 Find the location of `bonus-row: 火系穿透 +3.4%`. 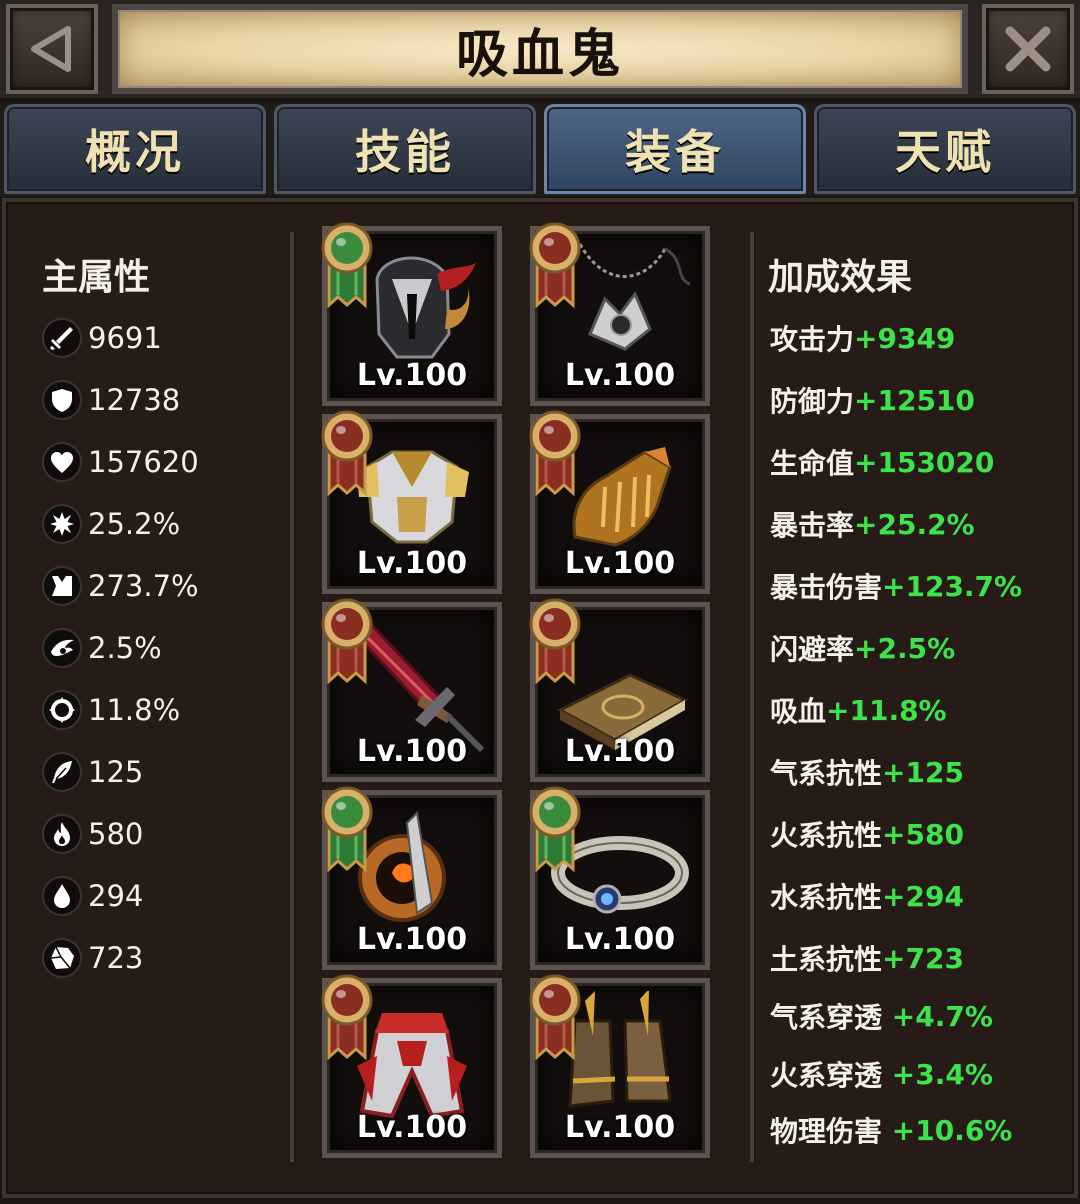

bonus-row: 火系穿透 +3.4% is located at coordinates (881, 1074).